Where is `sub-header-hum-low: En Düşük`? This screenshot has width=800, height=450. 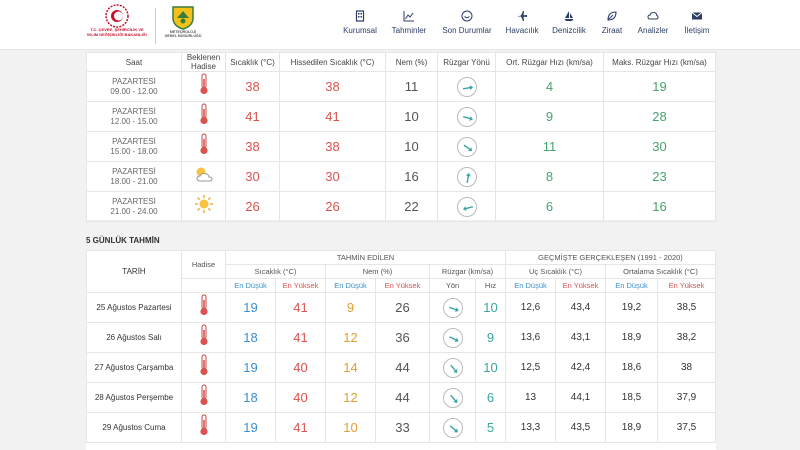 sub-header-hum-low: En Düşük is located at coordinates (350, 285).